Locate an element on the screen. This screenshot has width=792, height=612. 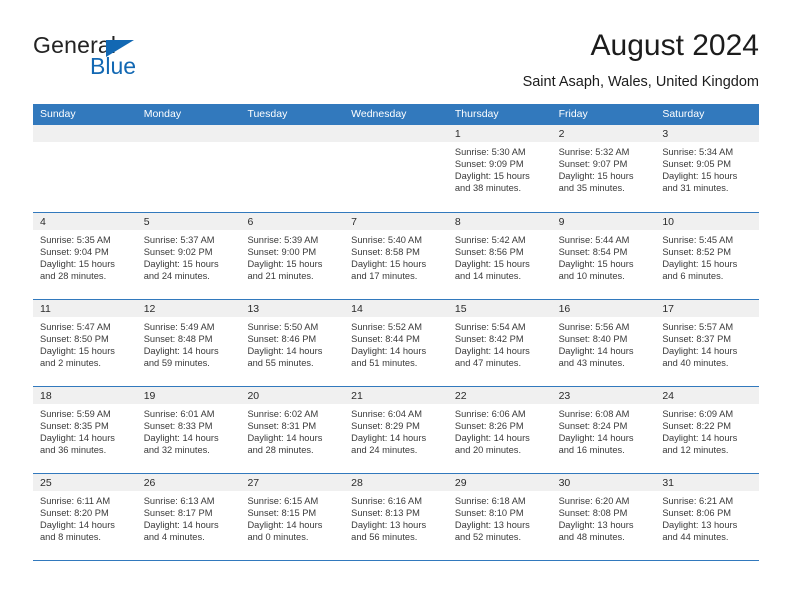
general-blue-logo: General Blue is located at coordinates (138, 63).